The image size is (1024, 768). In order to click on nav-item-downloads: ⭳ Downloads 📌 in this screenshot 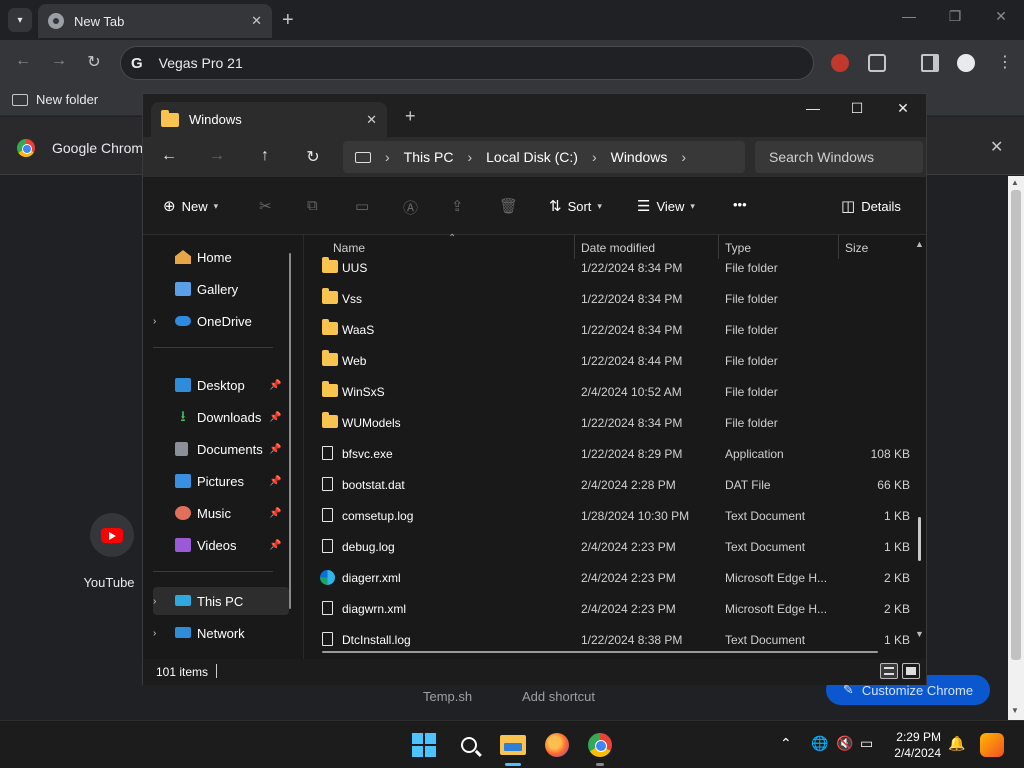, I will do `click(218, 417)`.